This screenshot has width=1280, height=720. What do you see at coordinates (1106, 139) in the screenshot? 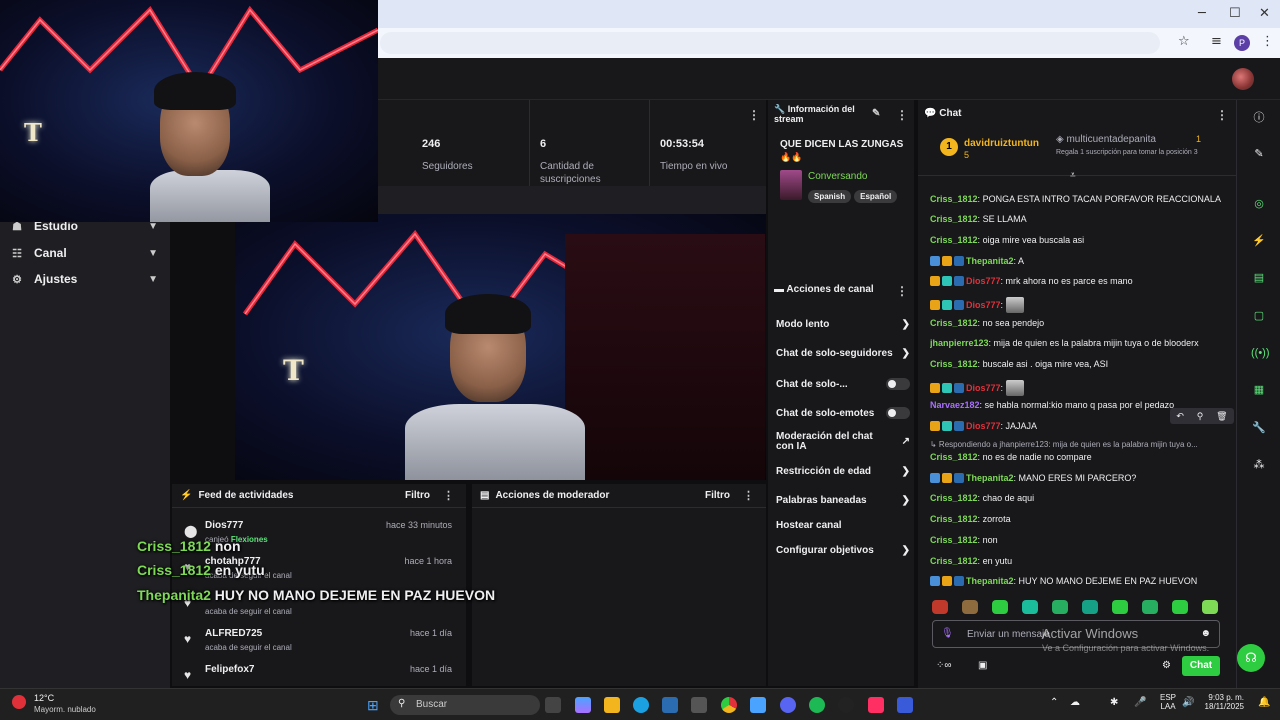
I see `leader-user-2: ◈ multicuentadepanita` at bounding box center [1106, 139].